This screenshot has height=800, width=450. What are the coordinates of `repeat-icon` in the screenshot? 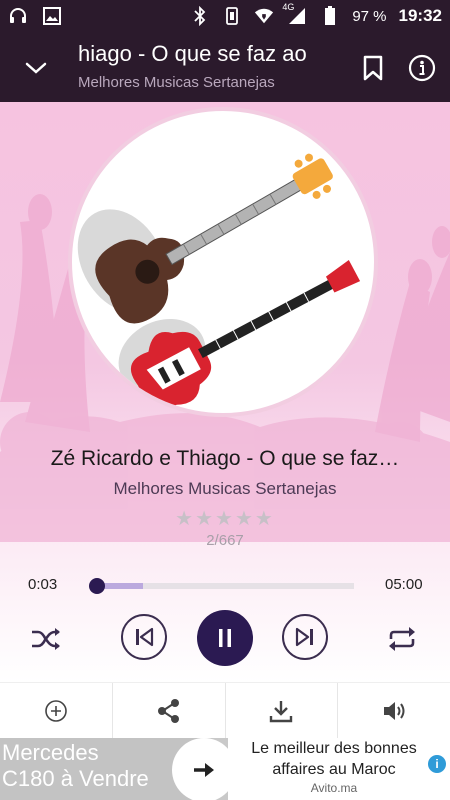 It's located at (402, 639).